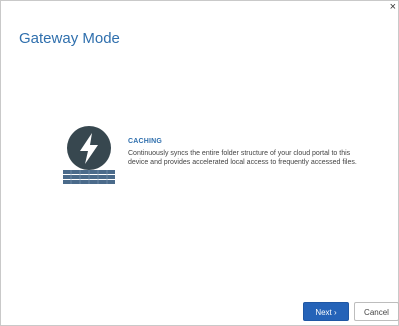  I want to click on lightning-bolt-icon, so click(89, 155).